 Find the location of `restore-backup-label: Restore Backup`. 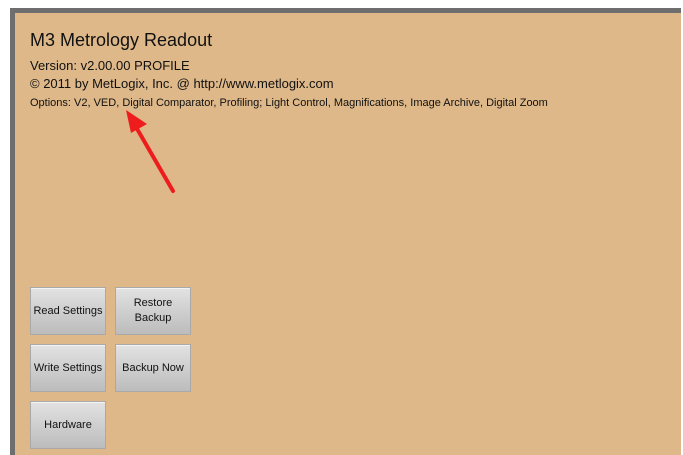

restore-backup-label: Restore Backup is located at coordinates (153, 310).